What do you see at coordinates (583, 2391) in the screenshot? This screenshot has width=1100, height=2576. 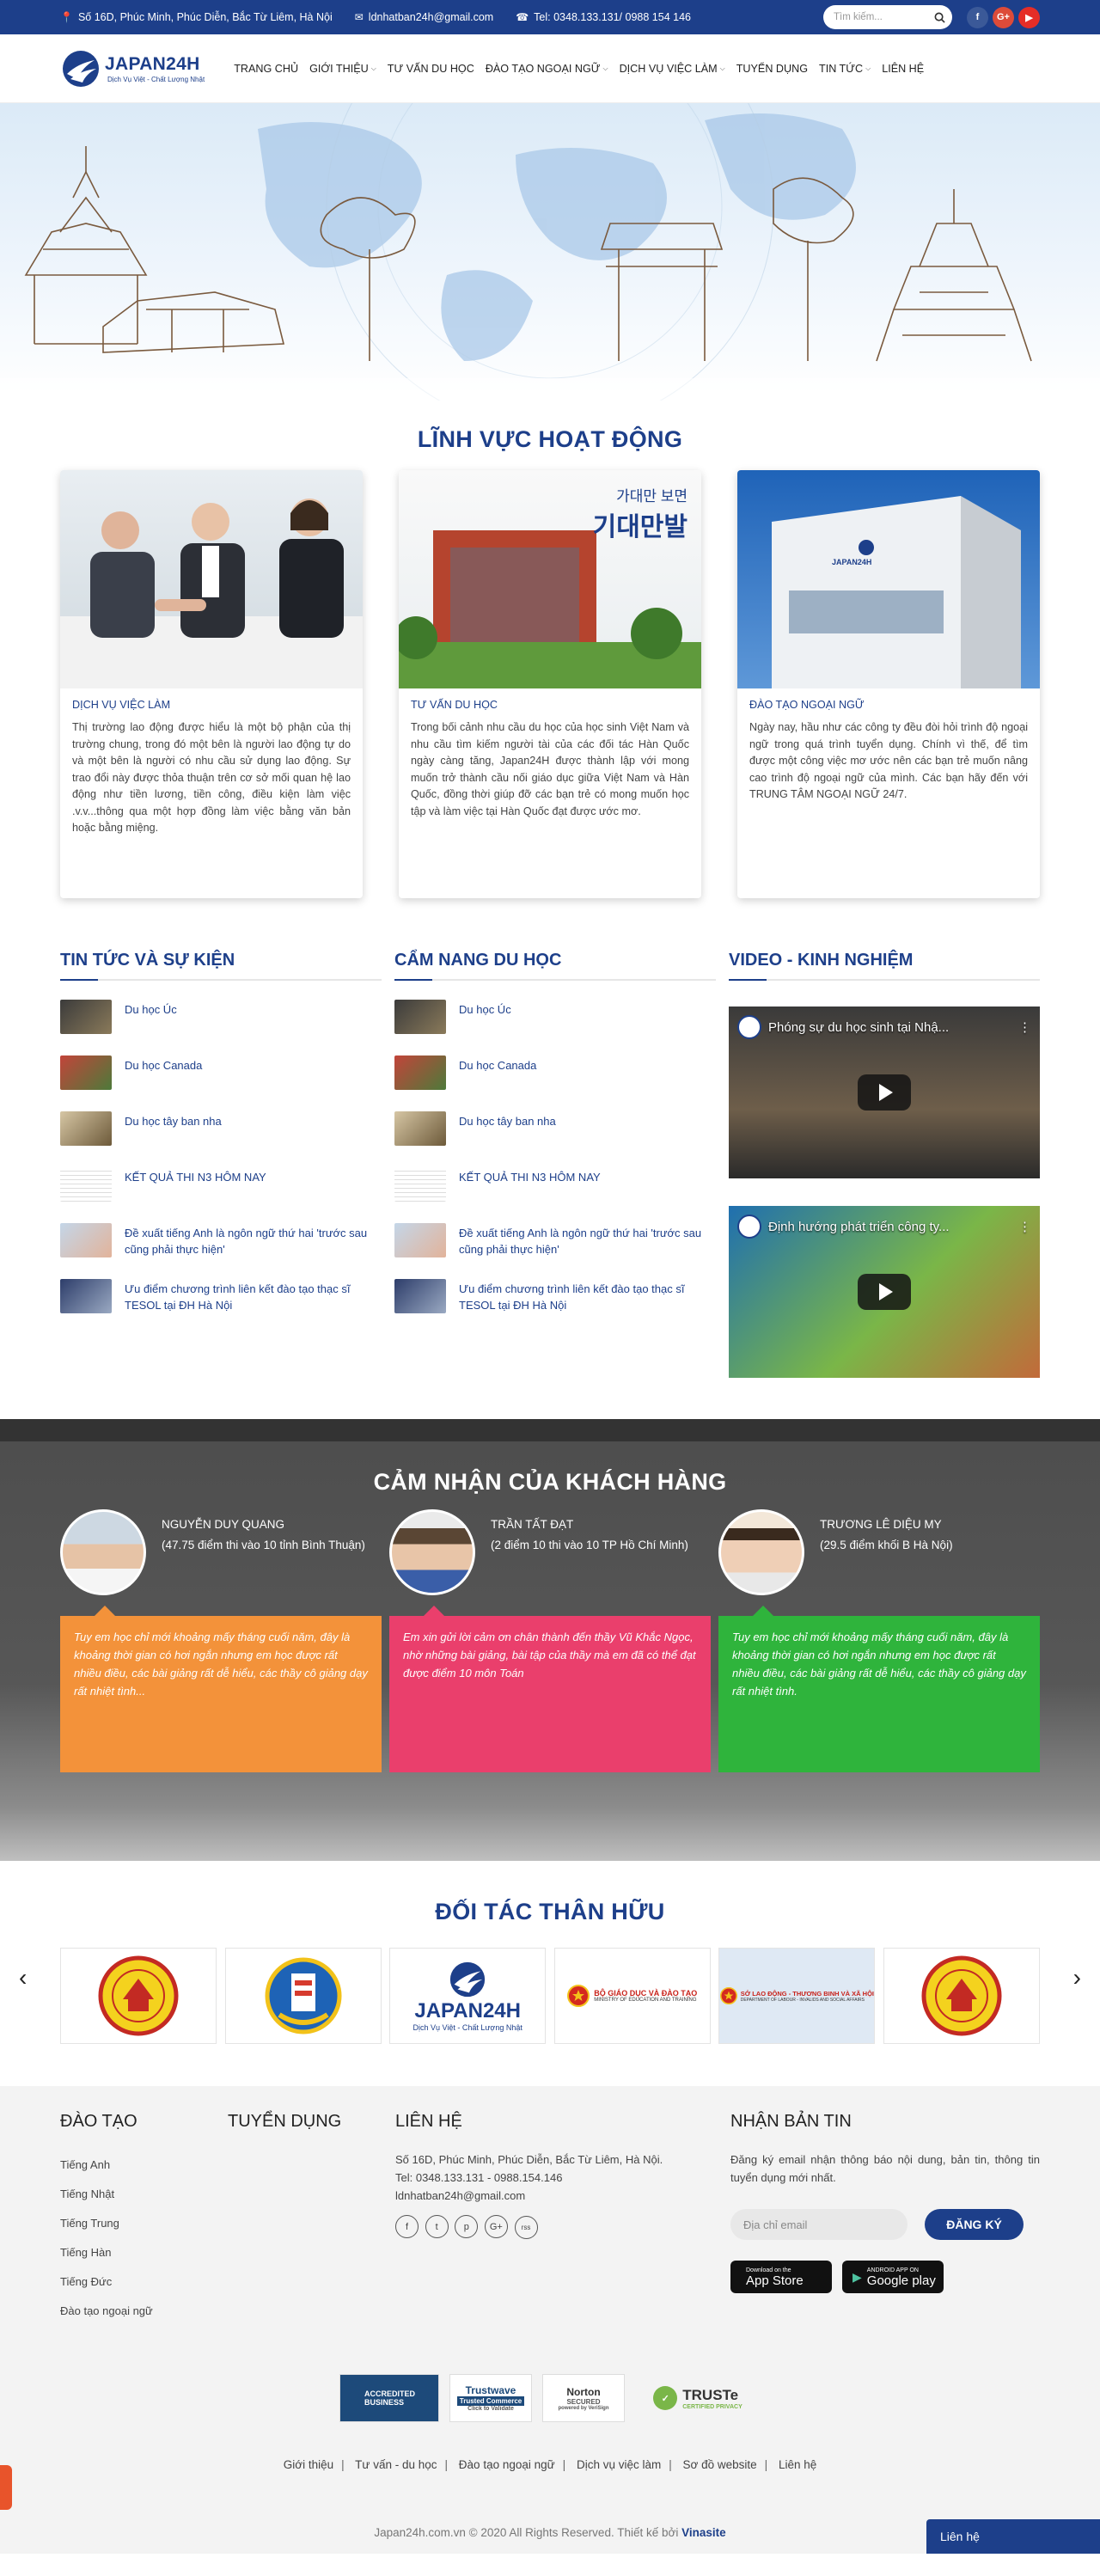 I see `norton-line1: Norton` at bounding box center [583, 2391].